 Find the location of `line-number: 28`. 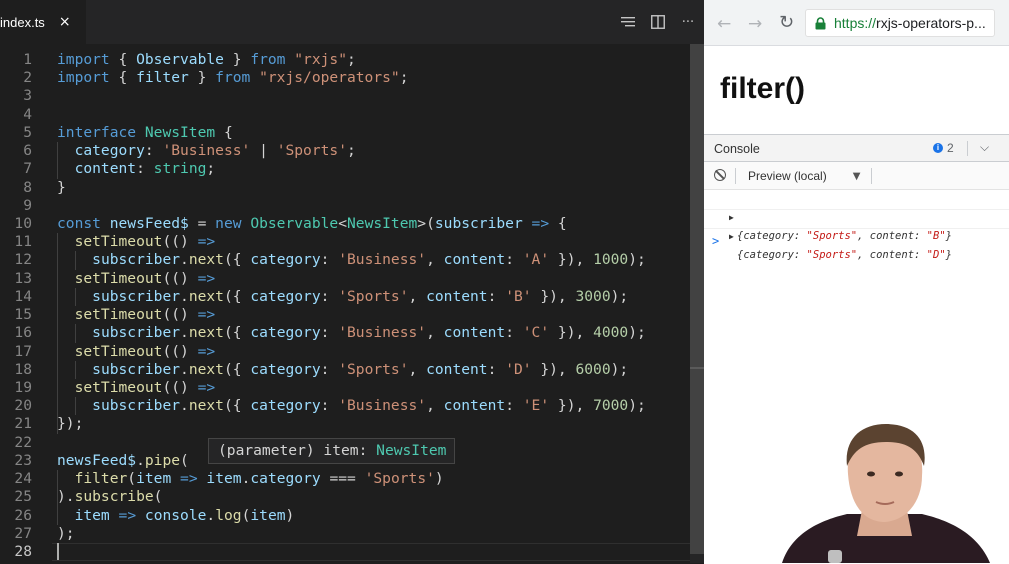

line-number: 28 is located at coordinates (23, 551).